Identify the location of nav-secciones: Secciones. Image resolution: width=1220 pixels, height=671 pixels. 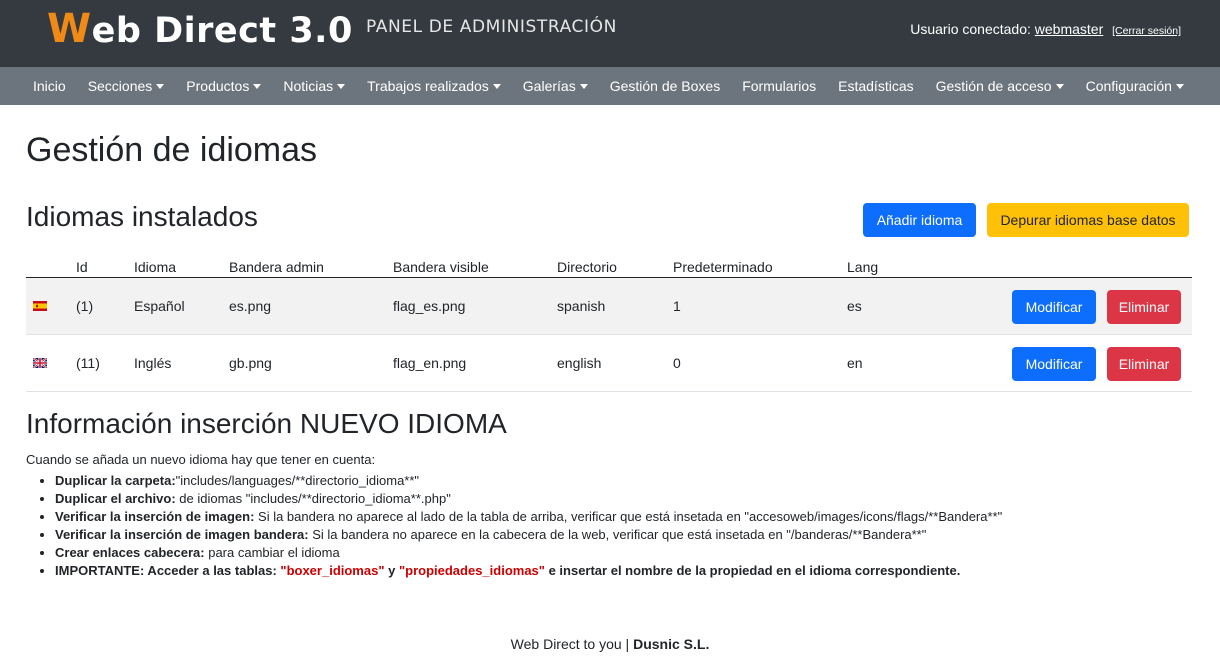
(126, 86).